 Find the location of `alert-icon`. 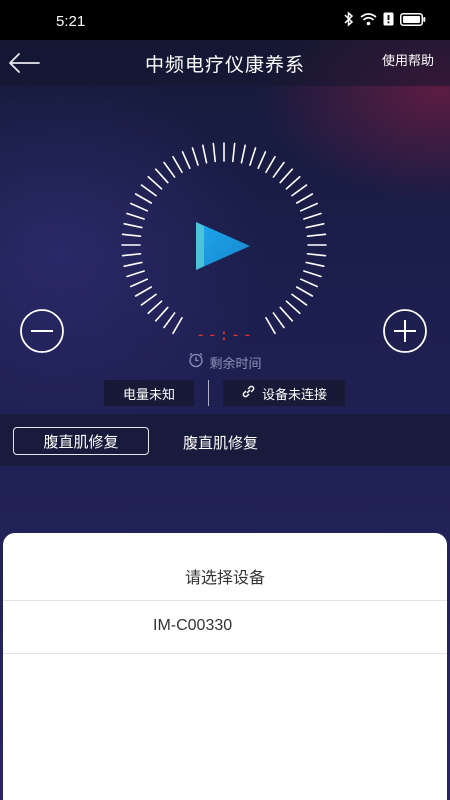

alert-icon is located at coordinates (388, 19).